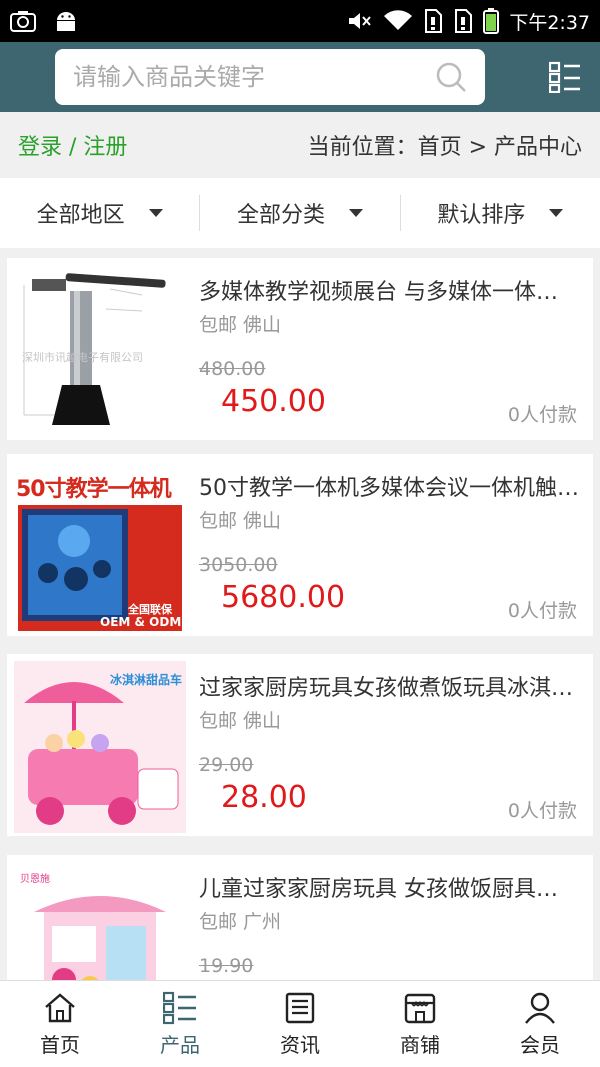  Describe the element at coordinates (146, 680) in the screenshot. I see `image-caption: 冰淇淋甜品车` at that location.